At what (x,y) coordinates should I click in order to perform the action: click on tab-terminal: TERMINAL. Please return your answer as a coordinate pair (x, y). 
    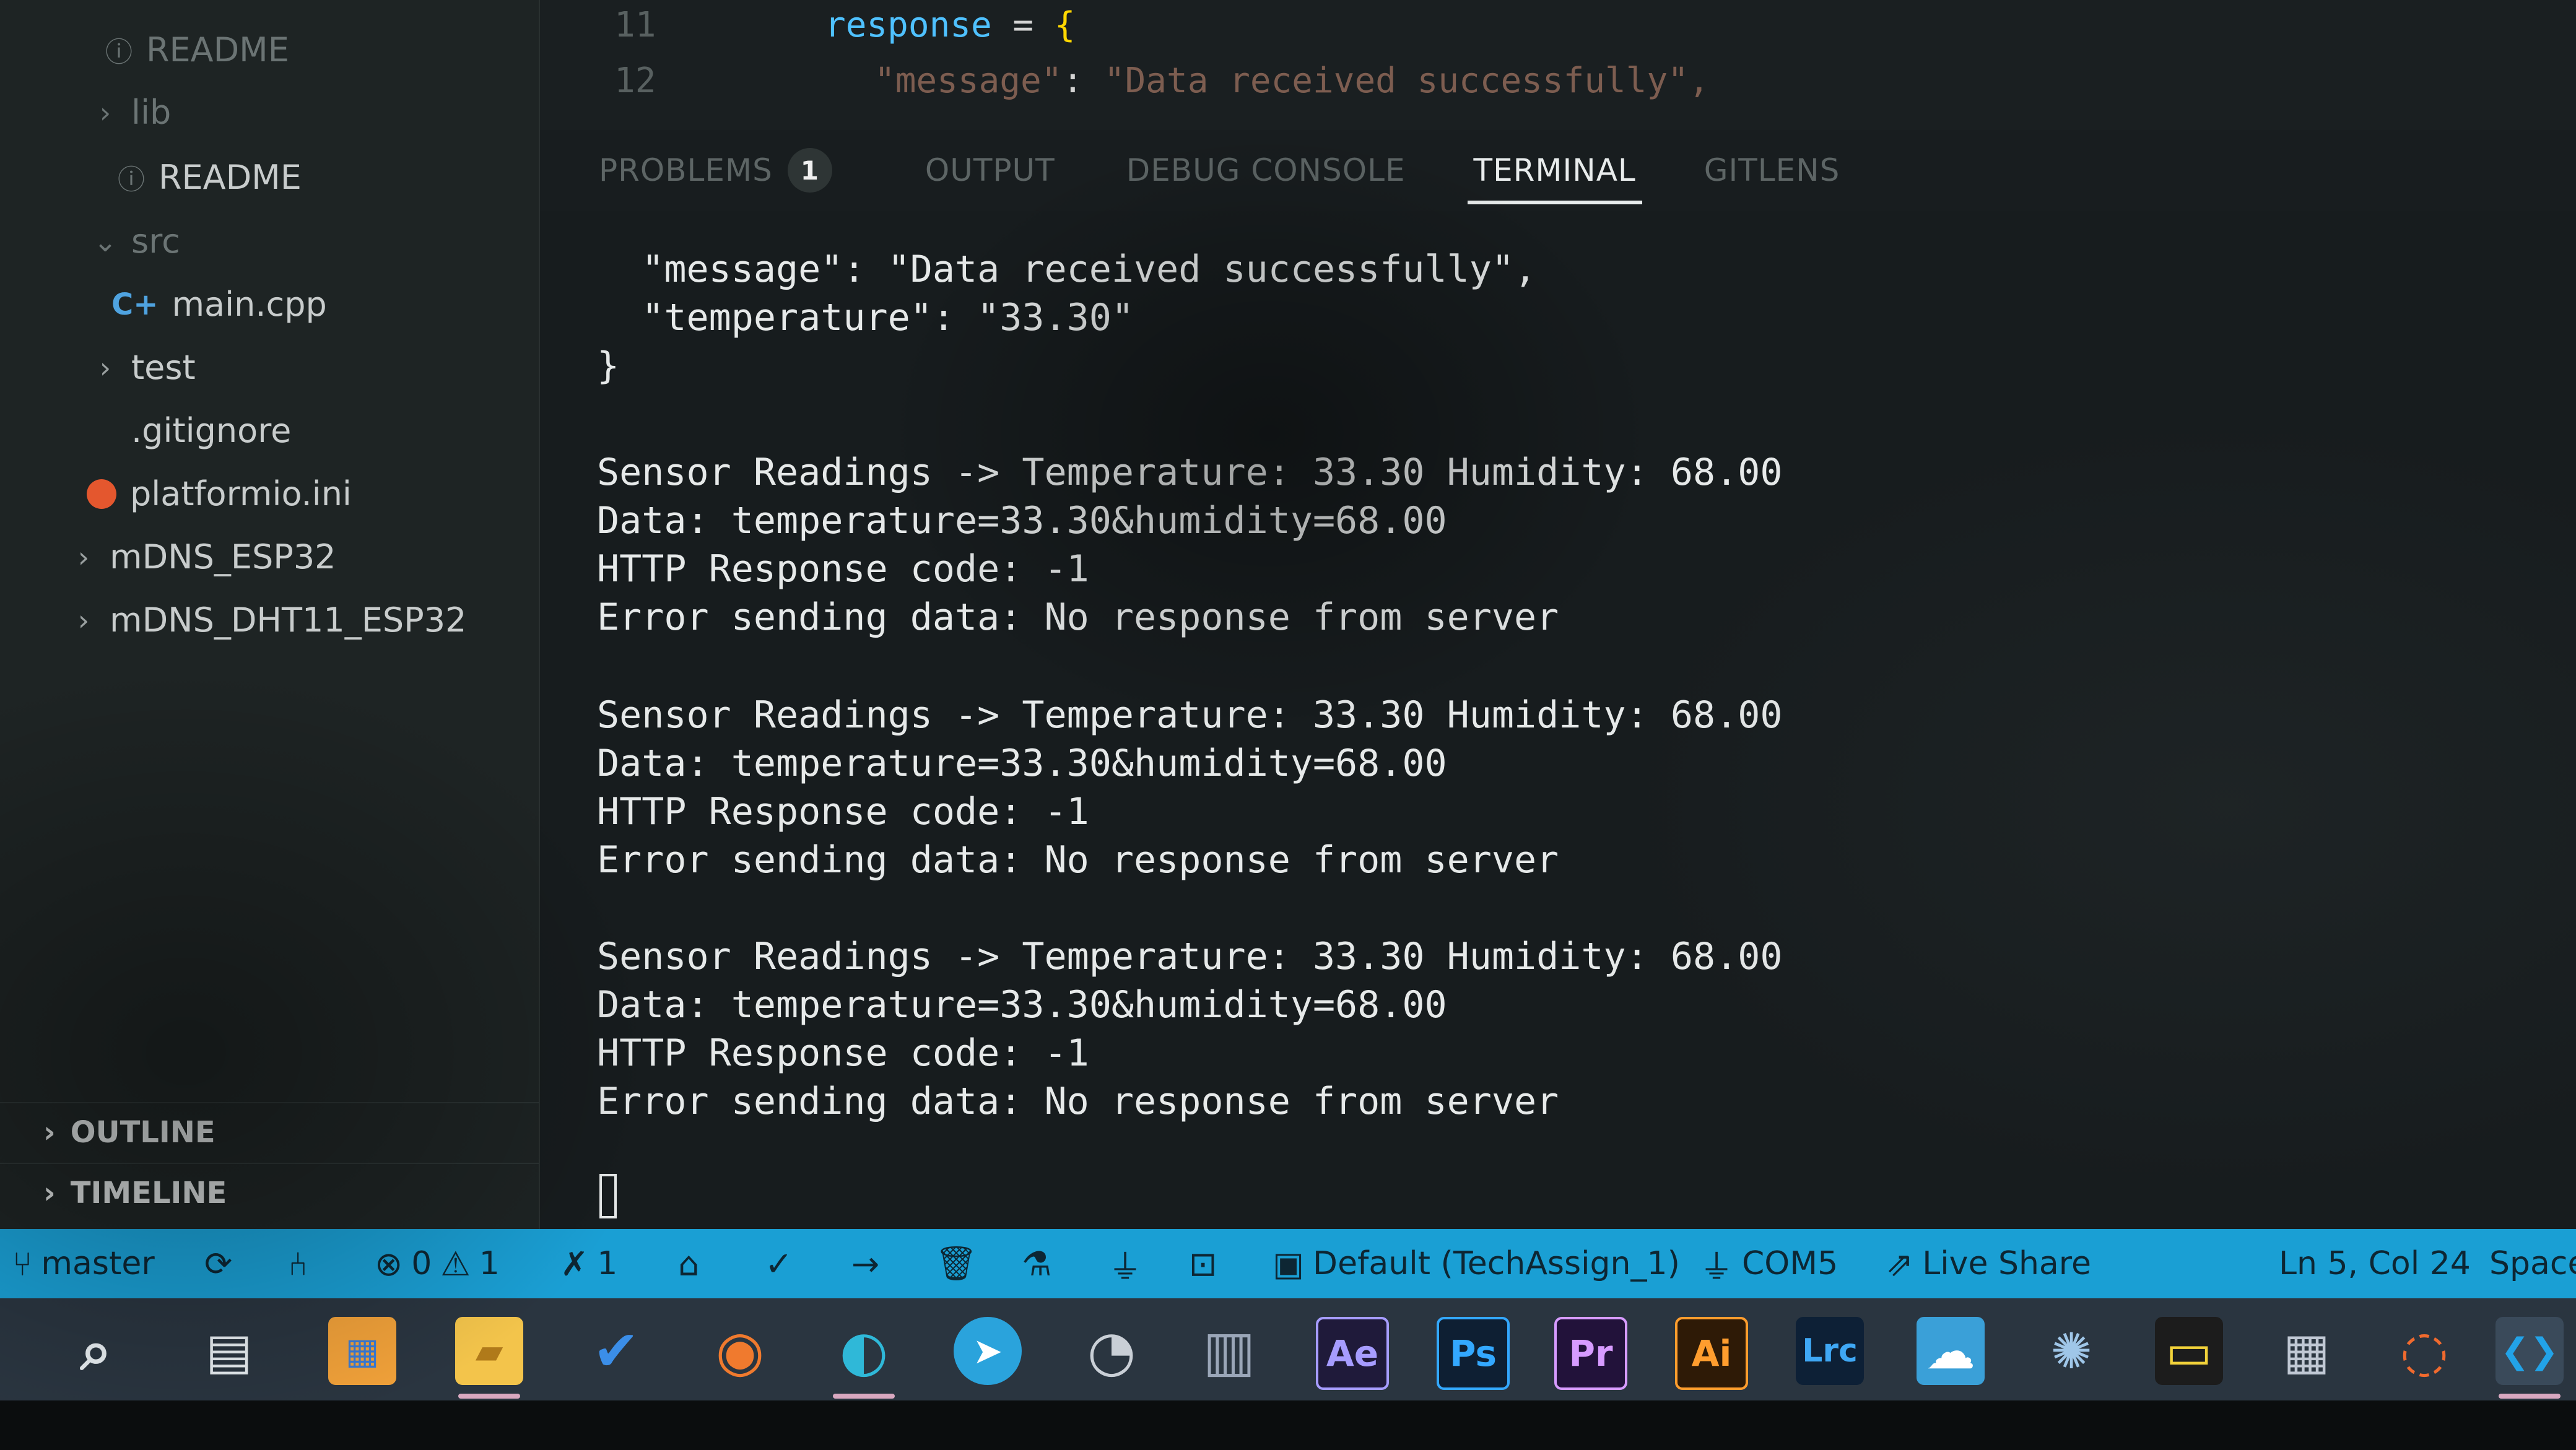
    Looking at the image, I should click on (1555, 170).